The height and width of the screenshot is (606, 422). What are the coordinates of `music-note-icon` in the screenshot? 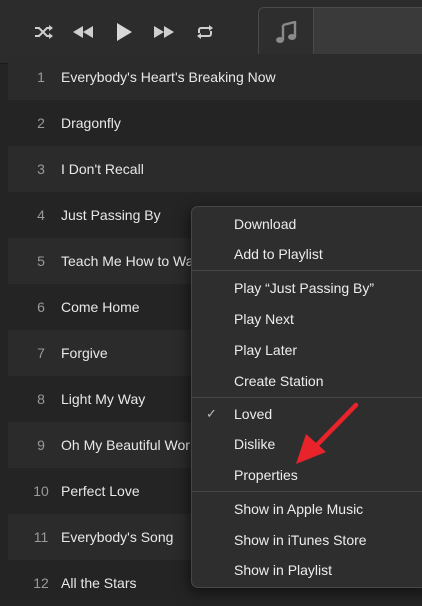 It's located at (286, 32).